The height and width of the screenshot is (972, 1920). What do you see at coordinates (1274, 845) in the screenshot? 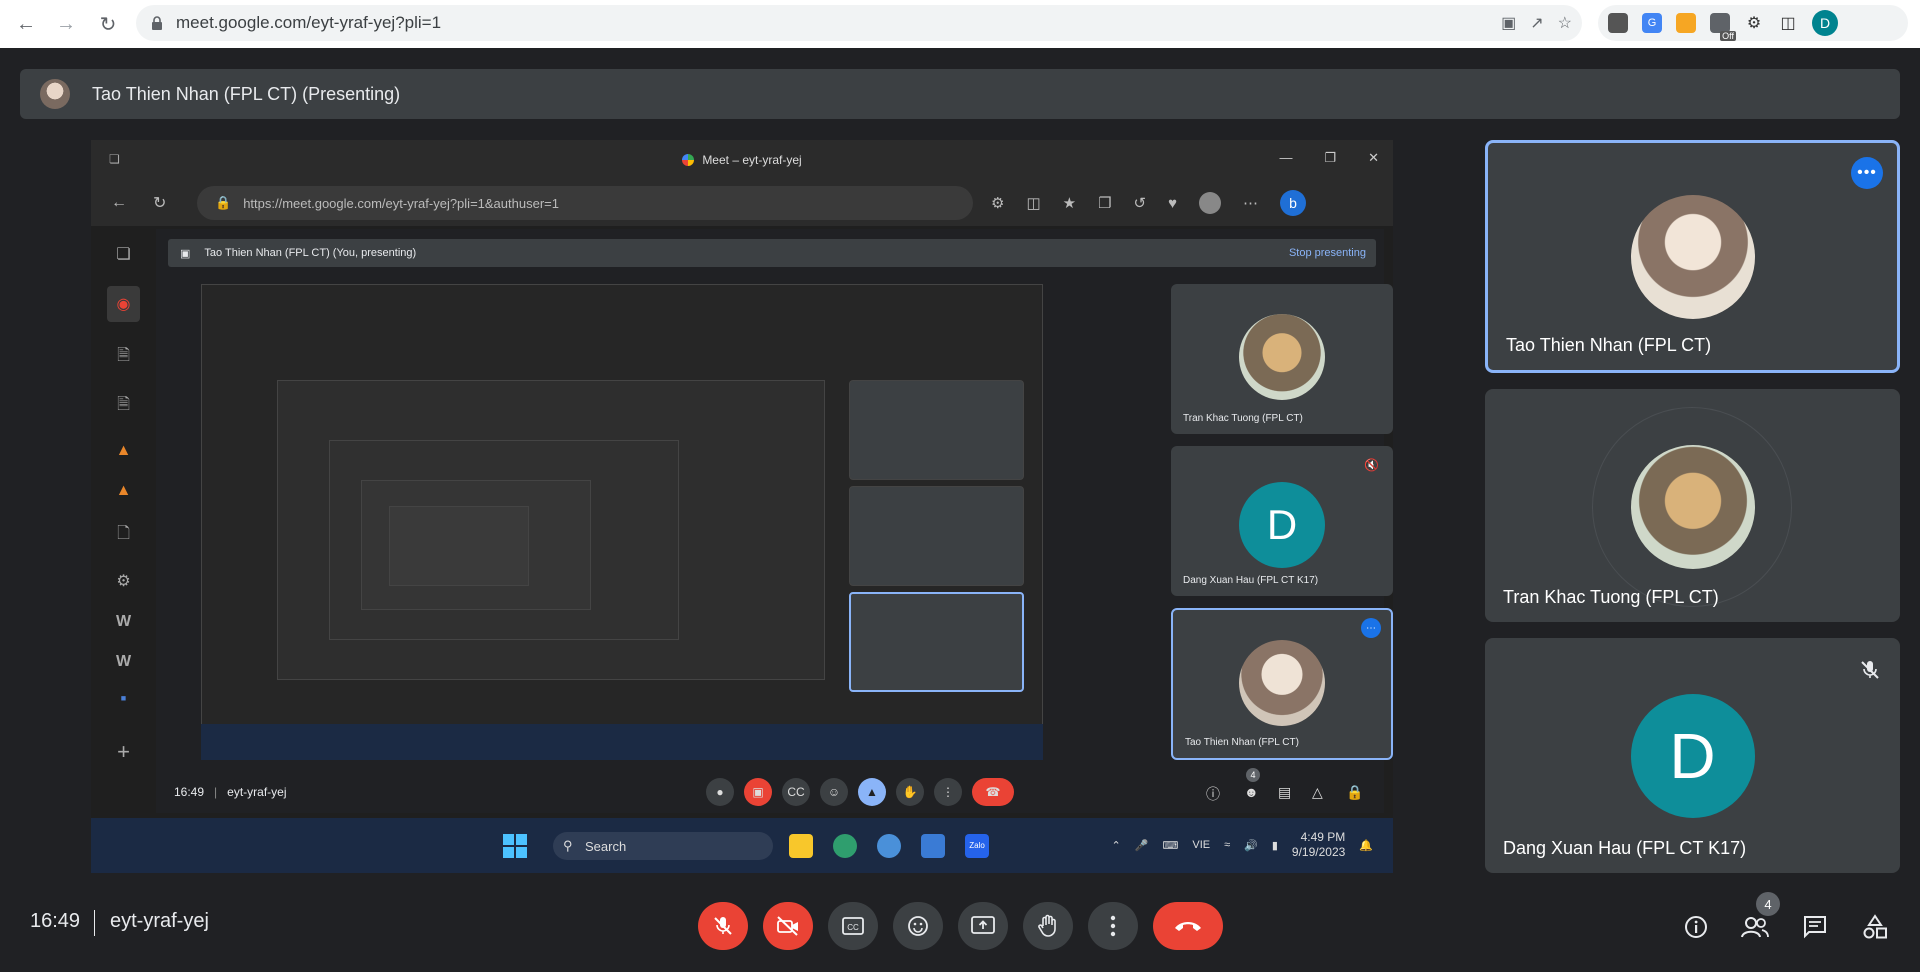
I see `battery-icon: ▮` at bounding box center [1274, 845].